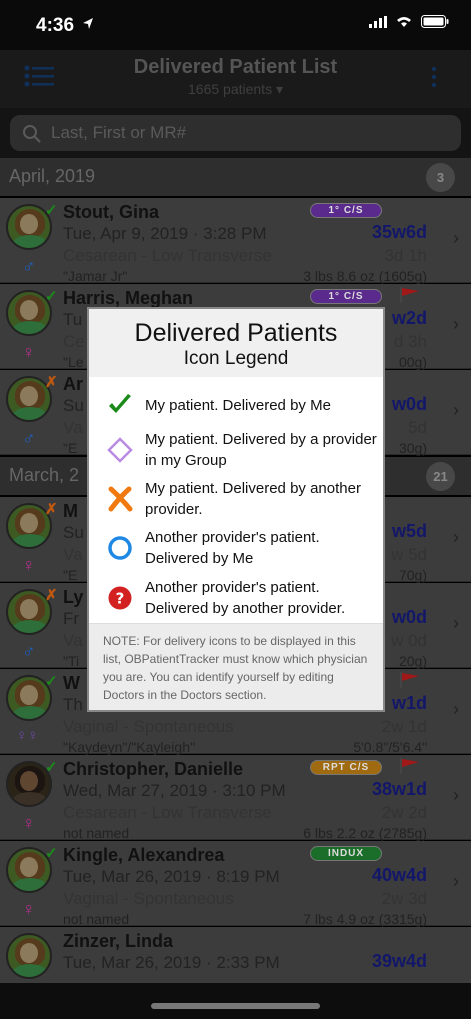 The height and width of the screenshot is (1019, 471). Describe the element at coordinates (73, 597) in the screenshot. I see `patient-name: Ly` at that location.